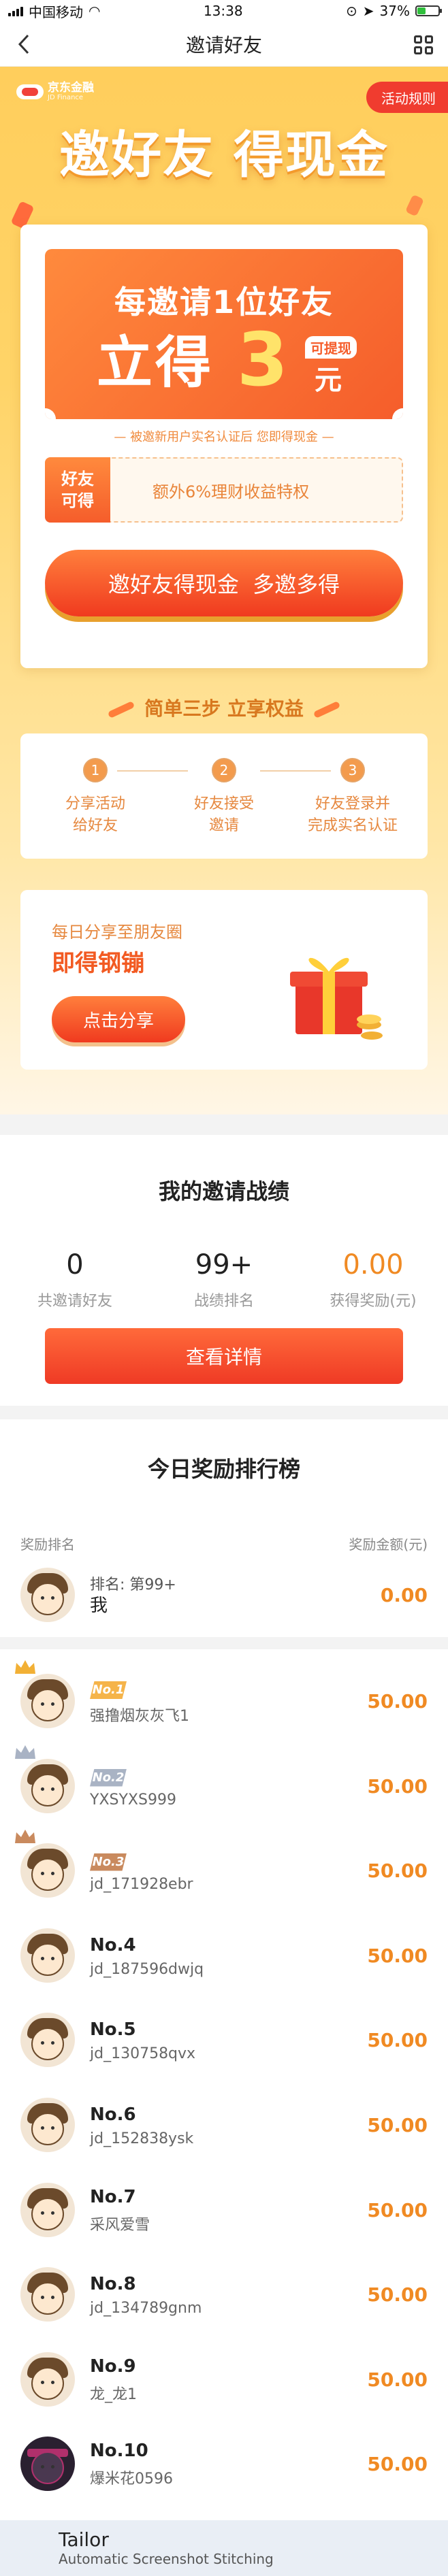  Describe the element at coordinates (224, 1595) in the screenshot. I see `my-rank-row: 排名: 第99+ 我 0.00` at that location.